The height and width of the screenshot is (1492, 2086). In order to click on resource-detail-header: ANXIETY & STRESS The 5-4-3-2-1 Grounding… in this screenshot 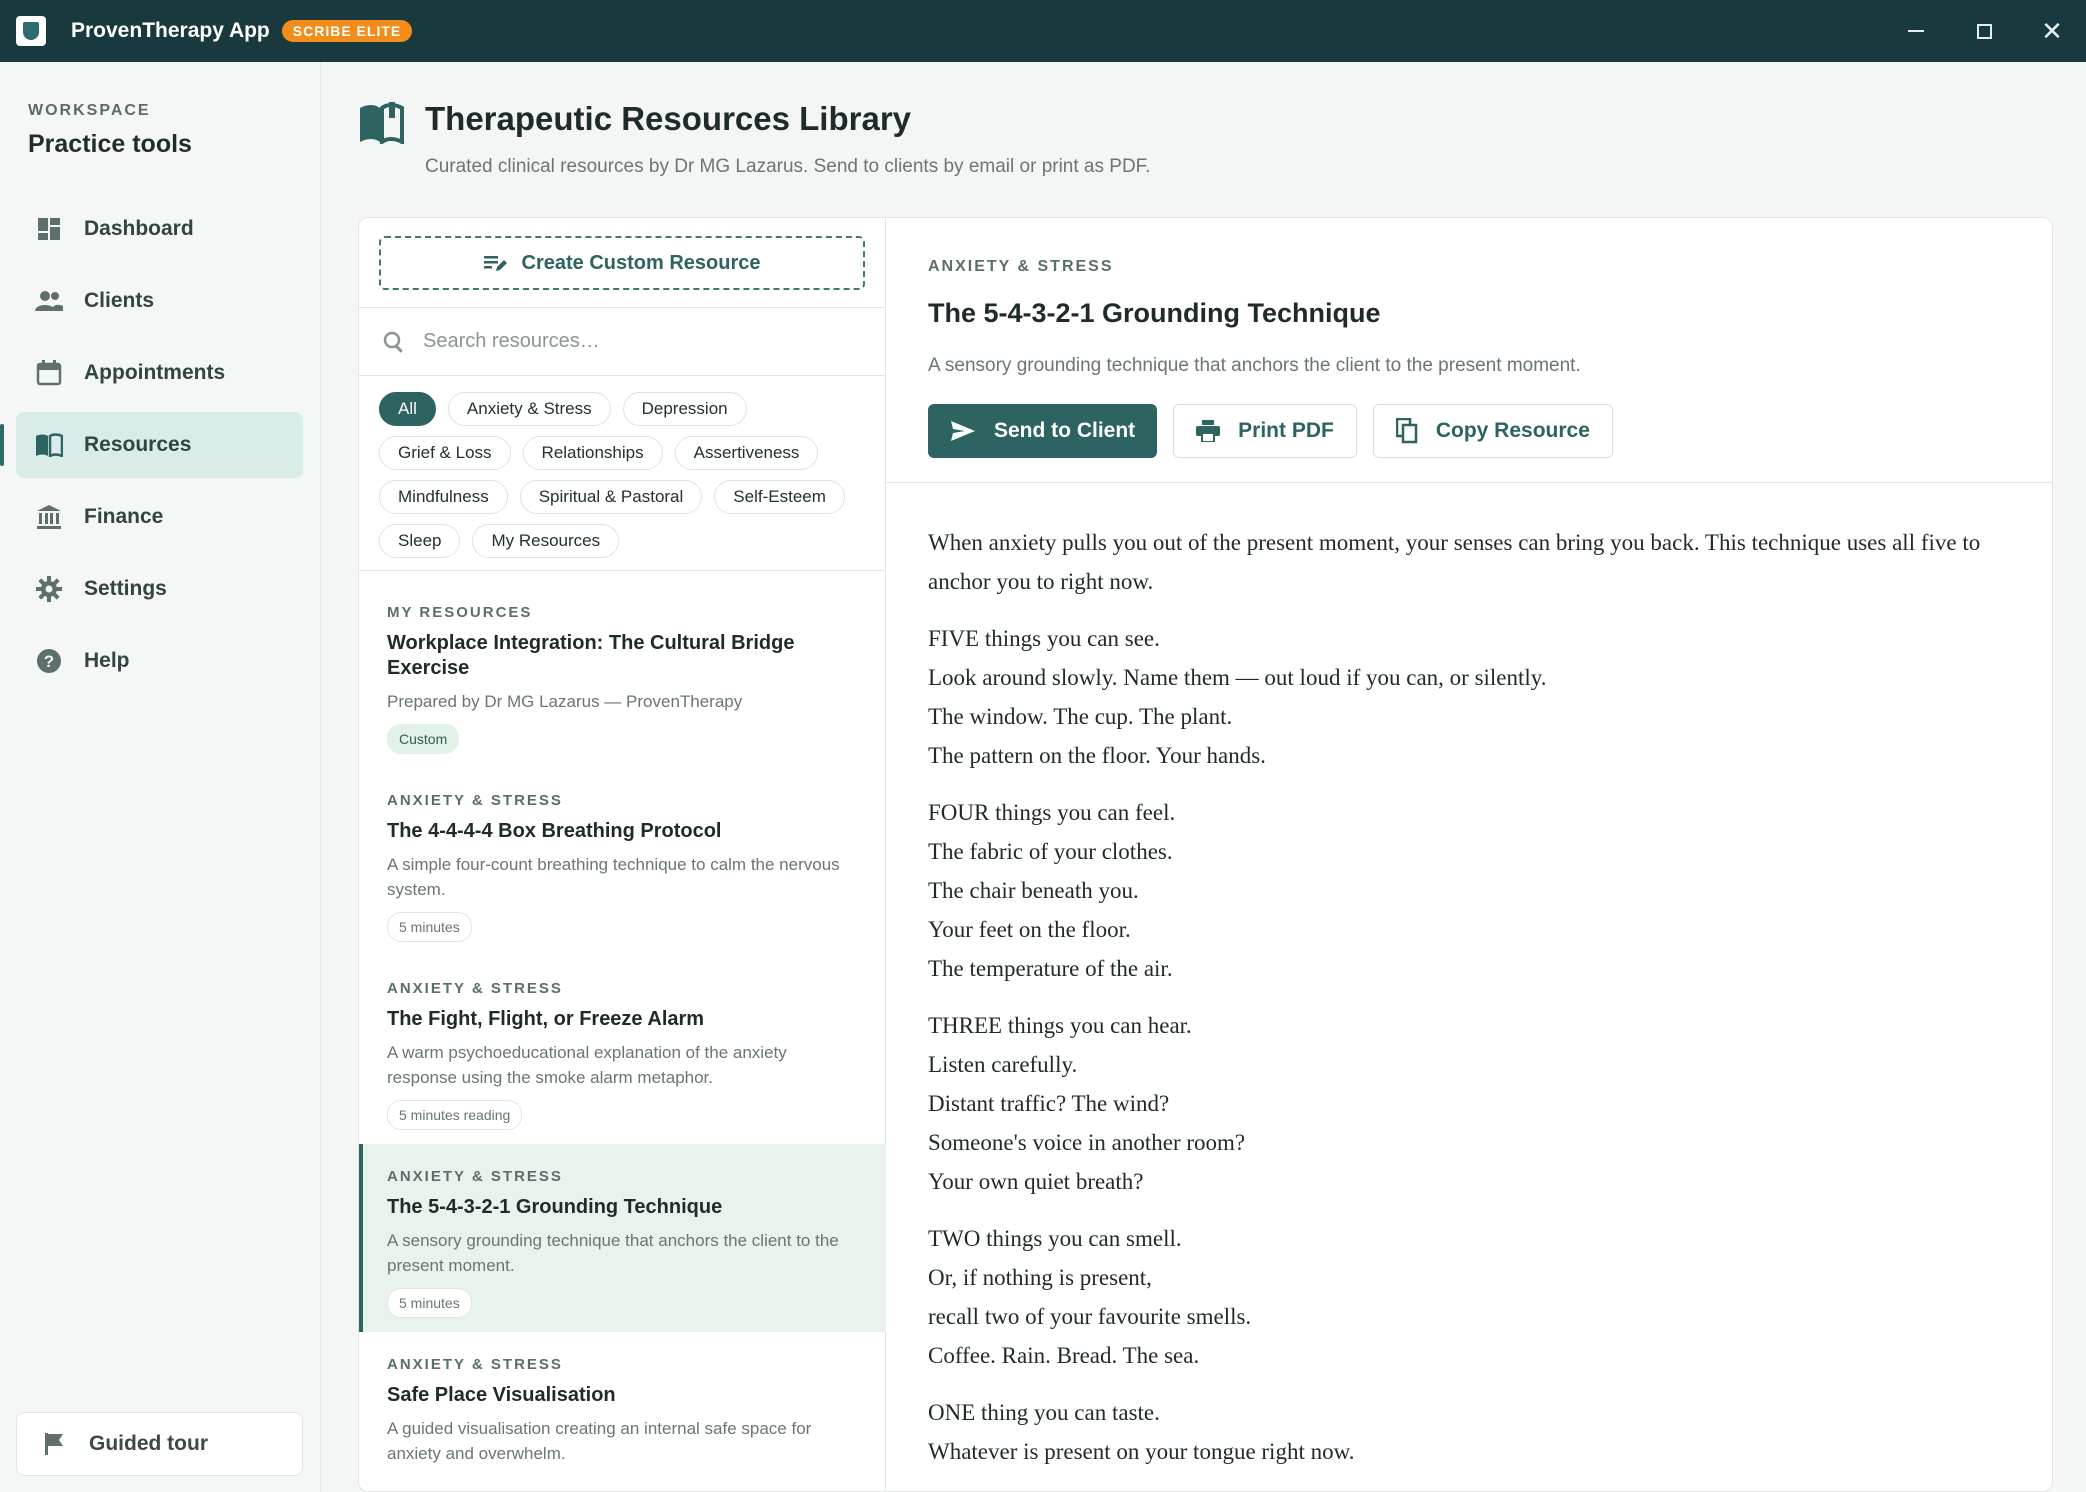, I will do `click(1469, 350)`.